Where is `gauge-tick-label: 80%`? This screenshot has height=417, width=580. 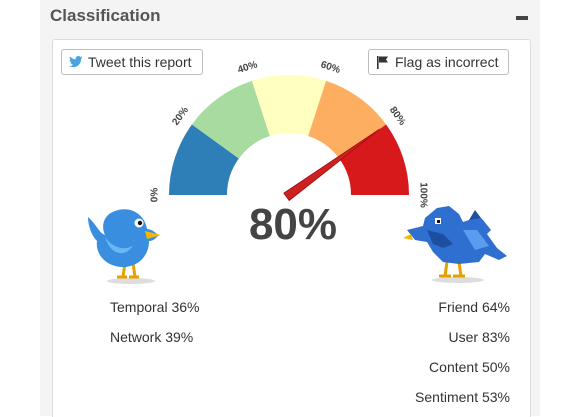 gauge-tick-label: 80% is located at coordinates (397, 116).